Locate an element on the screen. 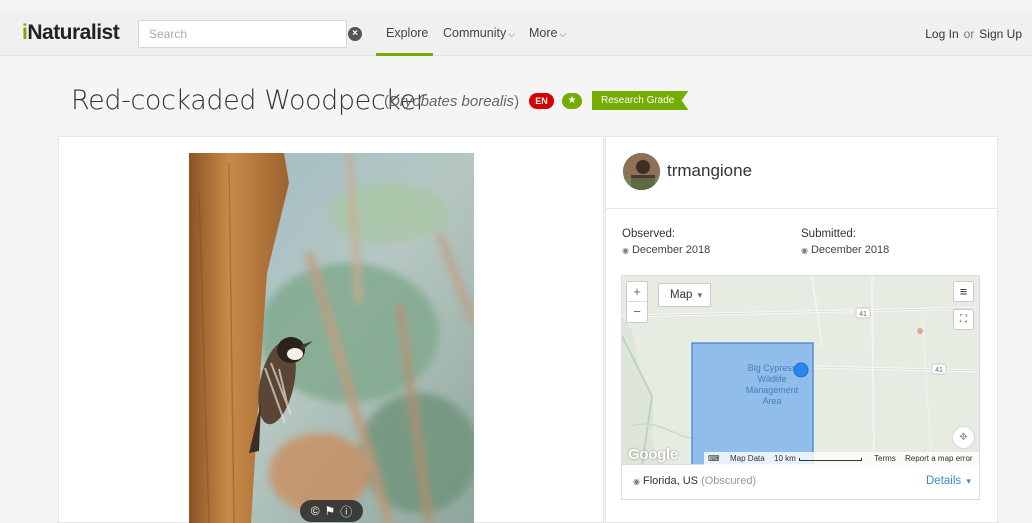  observed-label: Observed: is located at coordinates (649, 234).